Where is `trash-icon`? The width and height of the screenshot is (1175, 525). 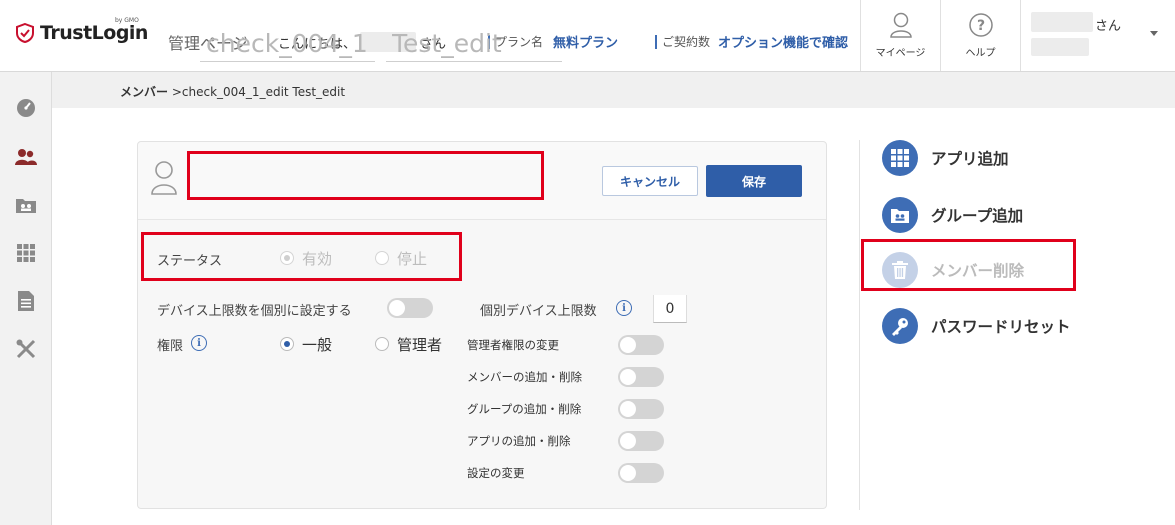
trash-icon is located at coordinates (900, 270).